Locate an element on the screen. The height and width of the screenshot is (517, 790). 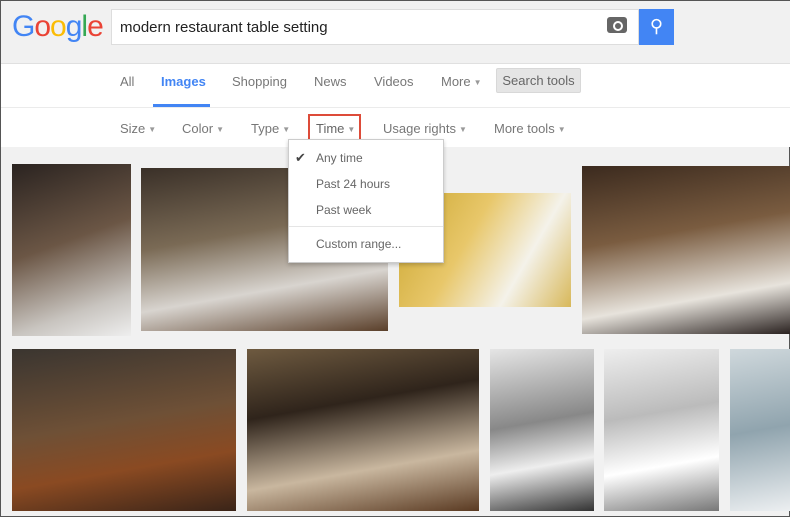
tab-images: Images is located at coordinates (183, 81).